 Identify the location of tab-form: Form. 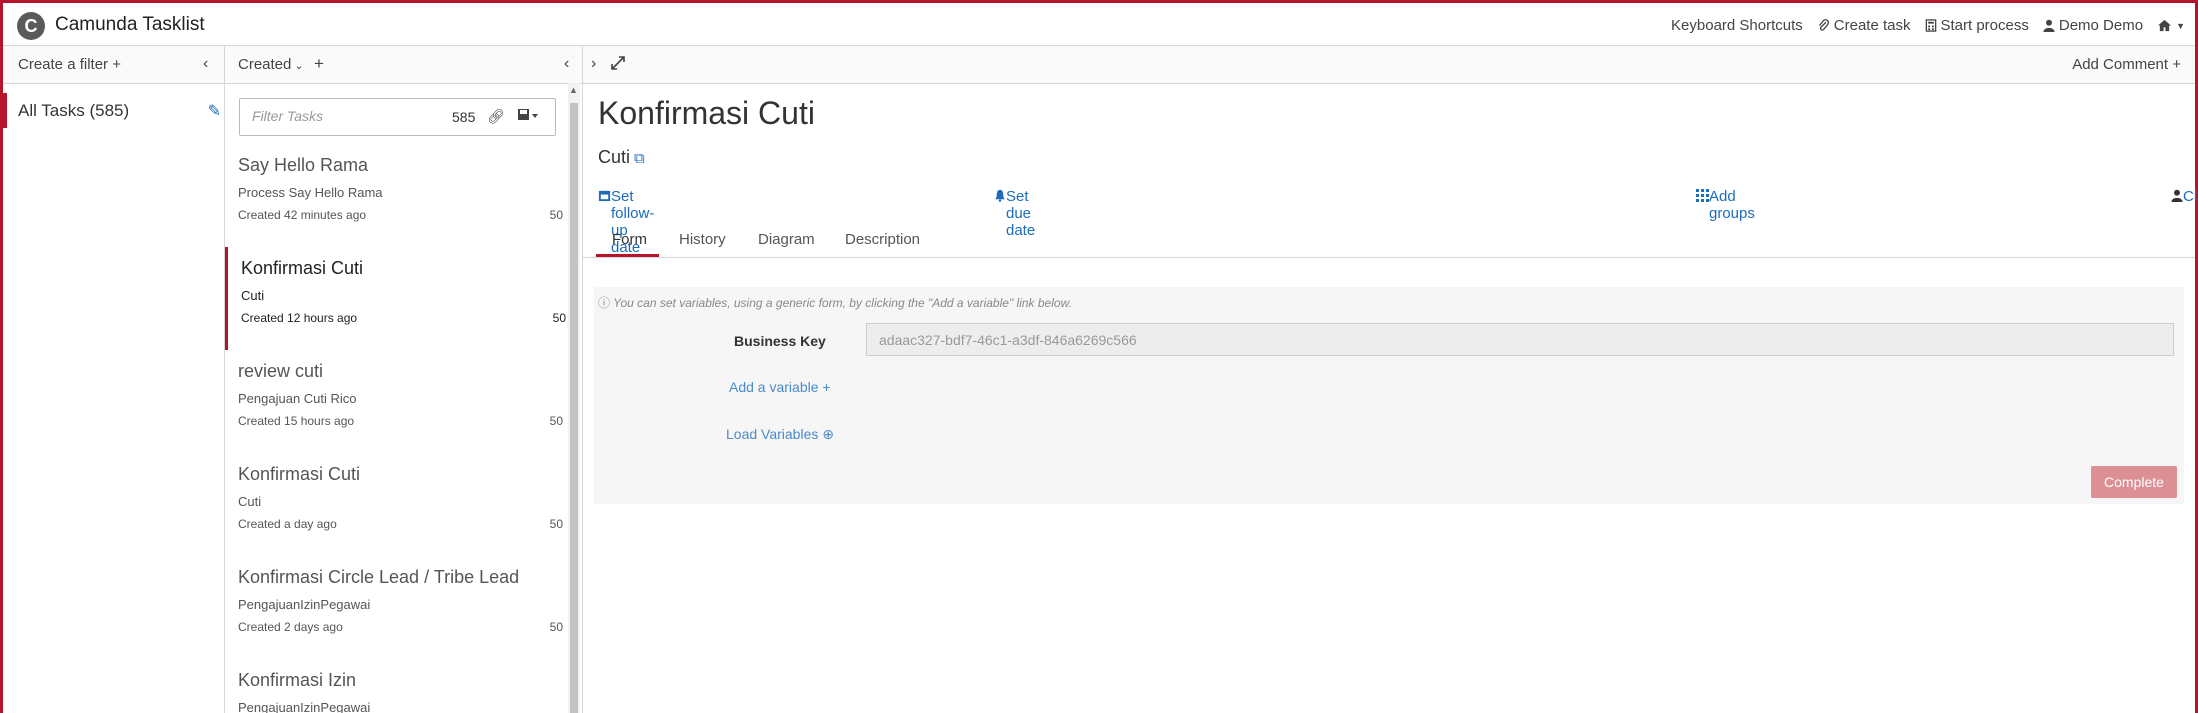
(629, 239).